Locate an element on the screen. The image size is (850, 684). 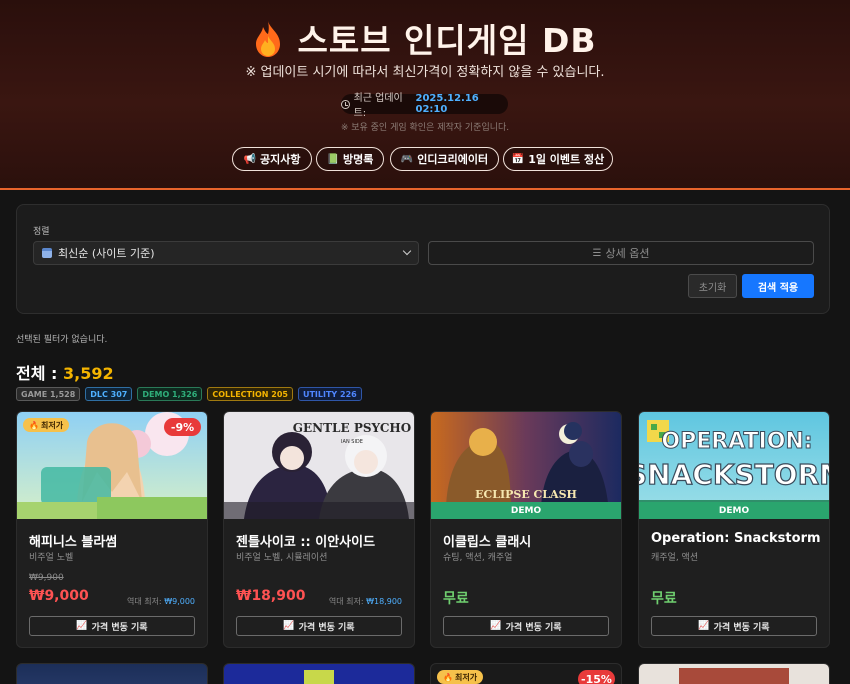
thumb-title: GENTLE PSYCHO is located at coordinates (352, 428).